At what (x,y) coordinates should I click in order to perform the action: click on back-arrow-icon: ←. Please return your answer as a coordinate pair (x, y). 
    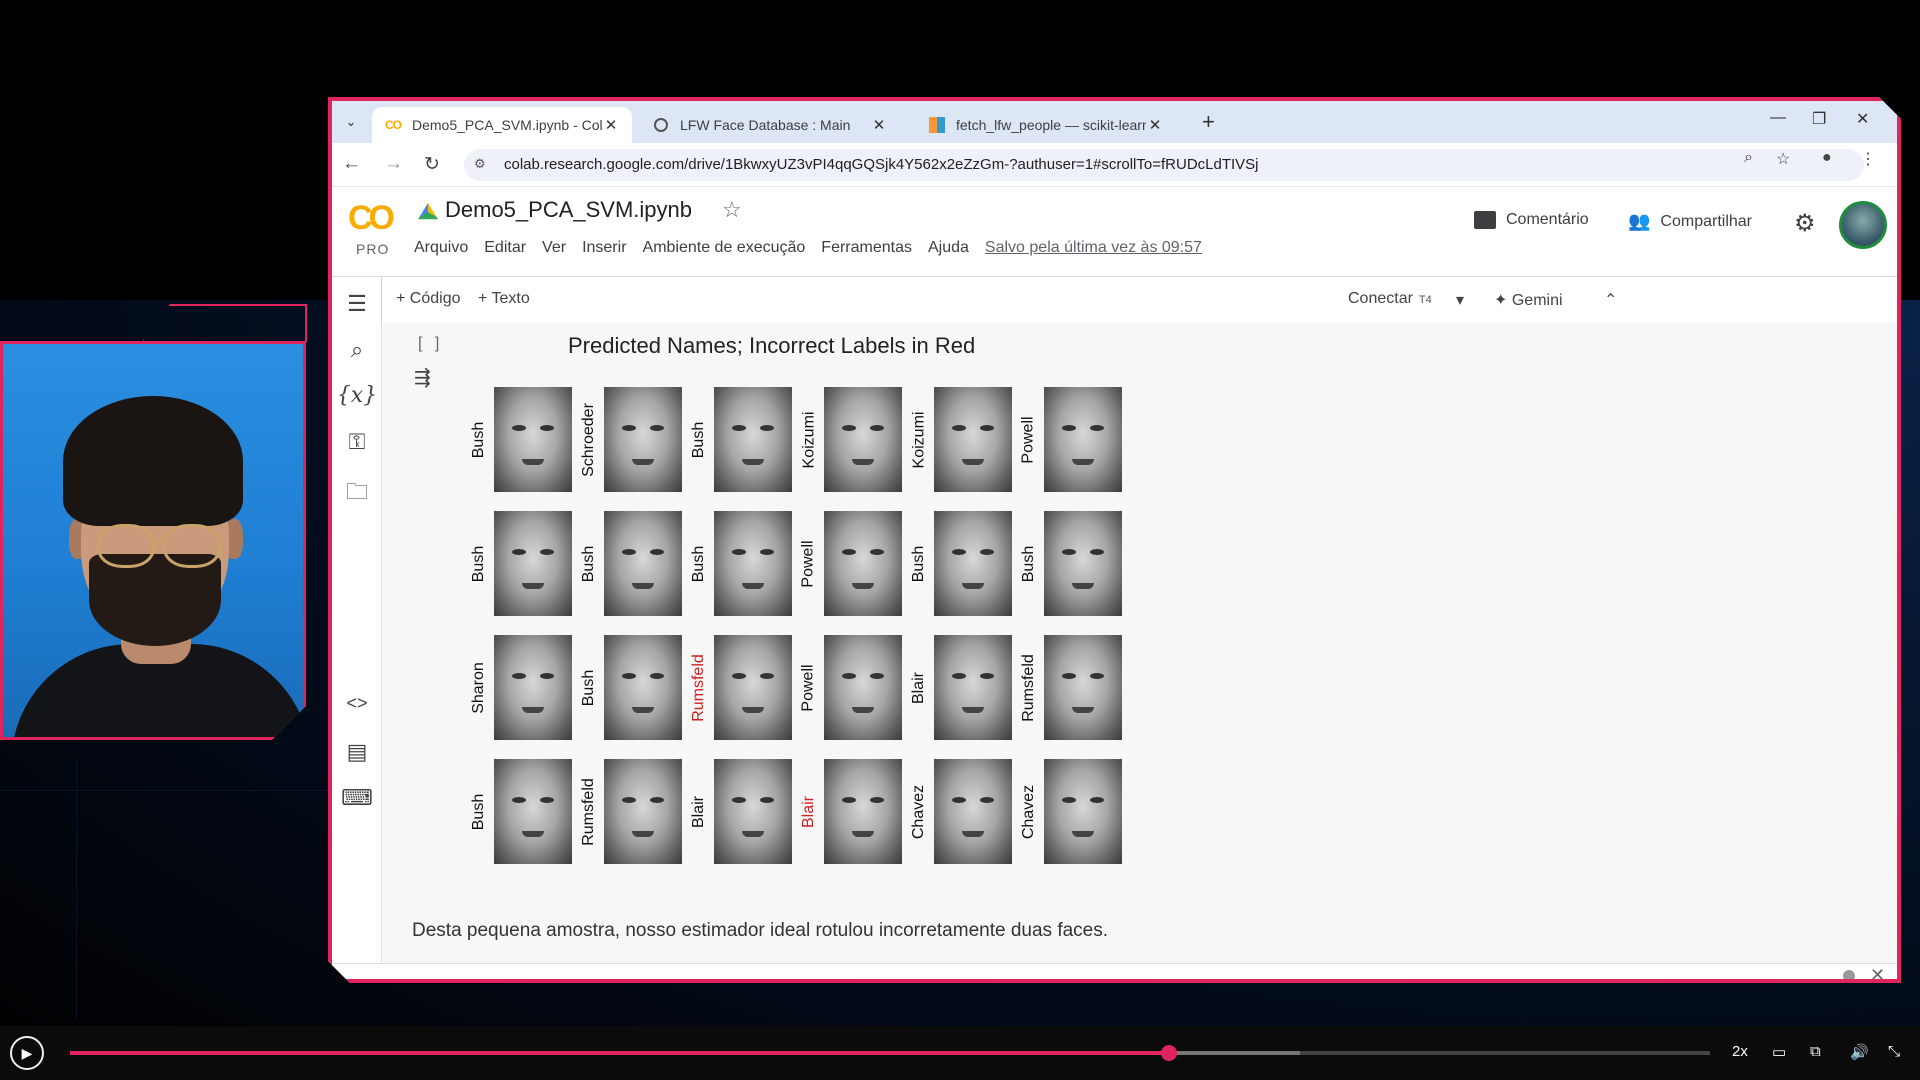
    Looking at the image, I should click on (351, 164).